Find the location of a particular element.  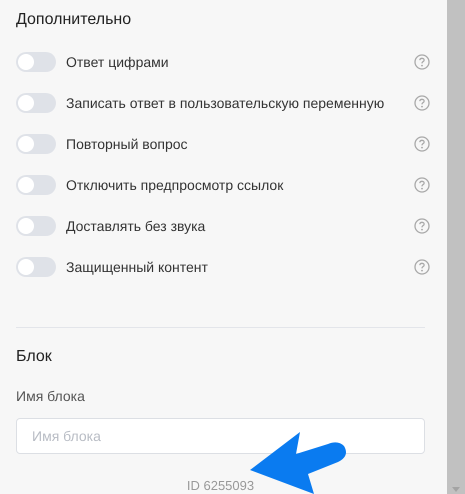

option-label: Ответ цифрами is located at coordinates (118, 62).